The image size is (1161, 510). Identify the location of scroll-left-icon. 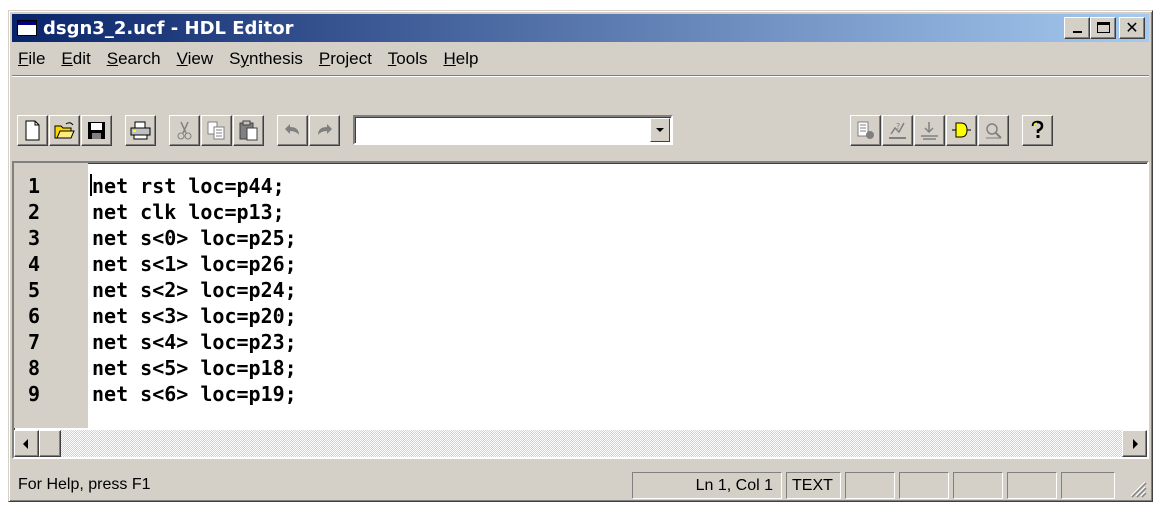
(26, 443).